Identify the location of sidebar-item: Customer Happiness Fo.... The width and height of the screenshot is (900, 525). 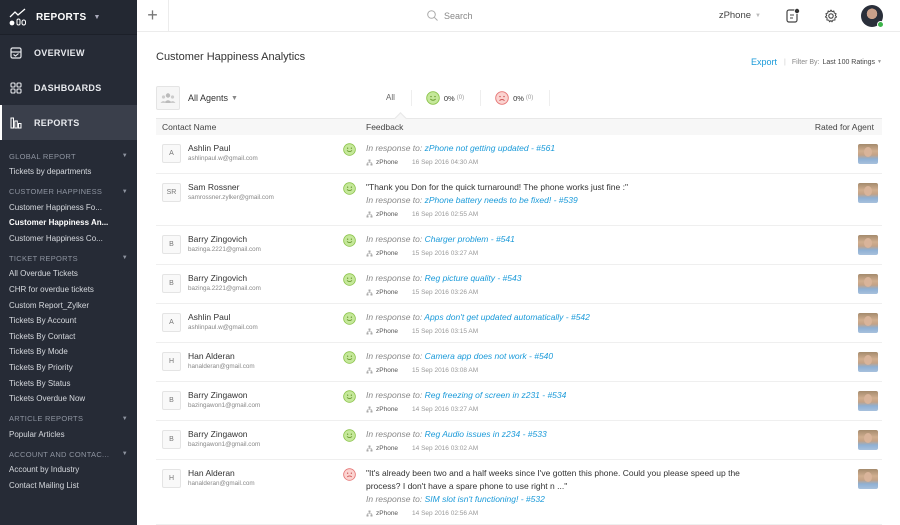
(68, 208).